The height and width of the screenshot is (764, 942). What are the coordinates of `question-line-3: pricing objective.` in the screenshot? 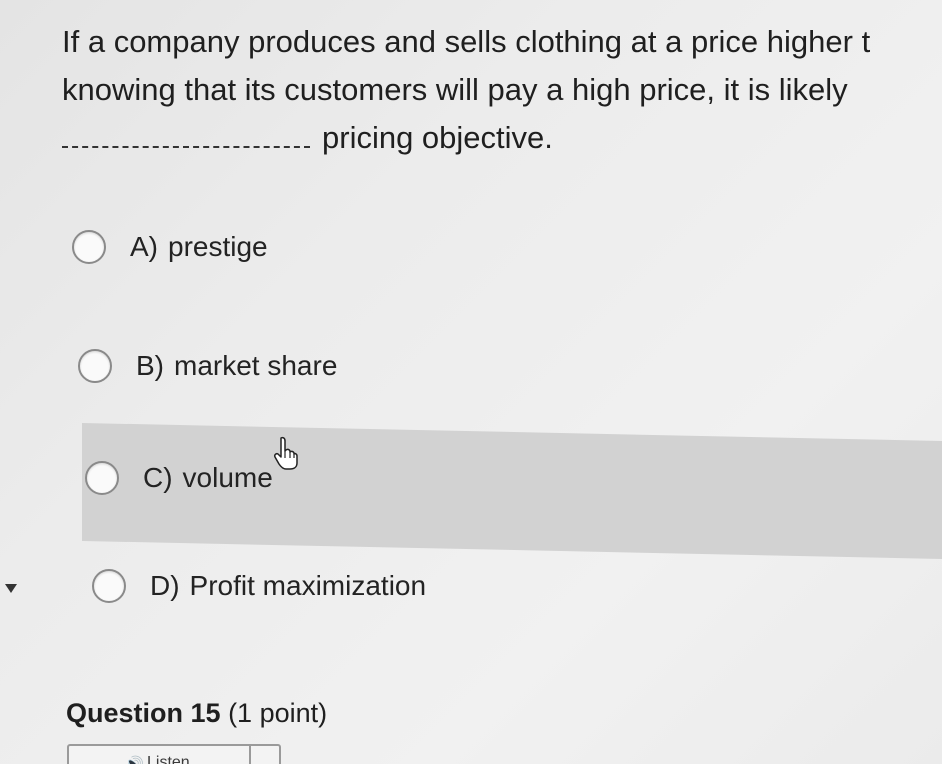 It's located at (502, 138).